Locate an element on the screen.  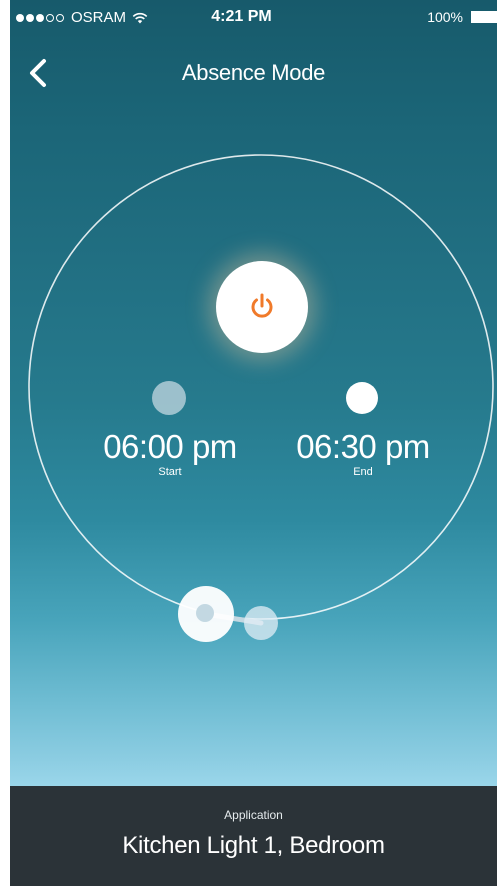
range-start-handle-center is located at coordinates (205, 613).